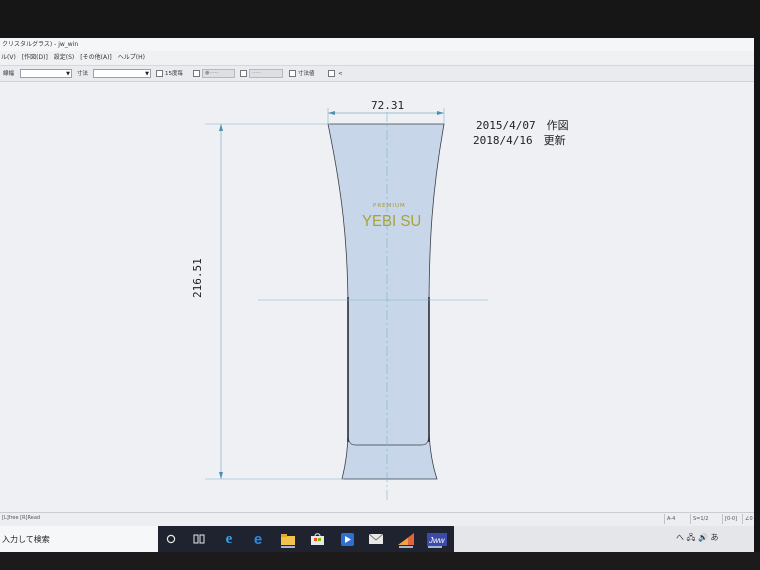 The height and width of the screenshot is (570, 760). Describe the element at coordinates (9, 74) in the screenshot. I see `line-width-label: 線幅` at that location.